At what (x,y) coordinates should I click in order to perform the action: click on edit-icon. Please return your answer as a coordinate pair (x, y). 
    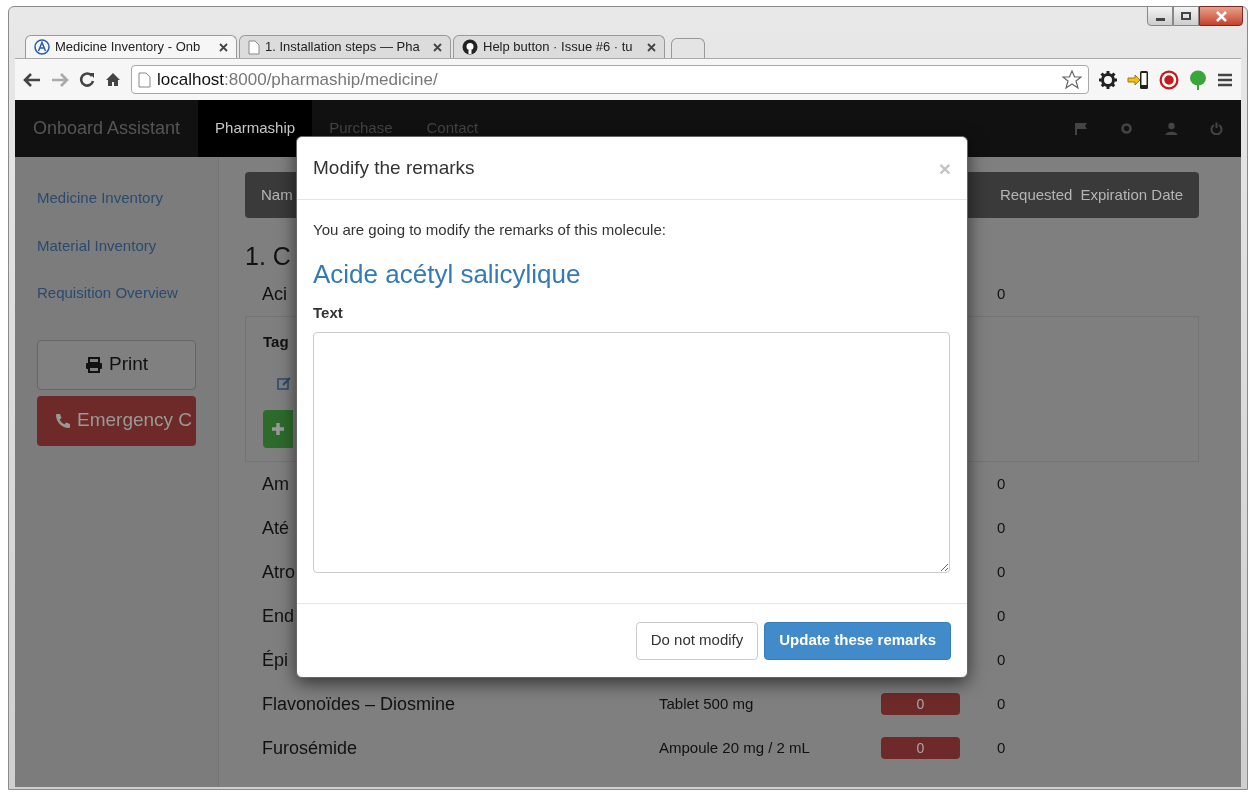
    Looking at the image, I should click on (284, 382).